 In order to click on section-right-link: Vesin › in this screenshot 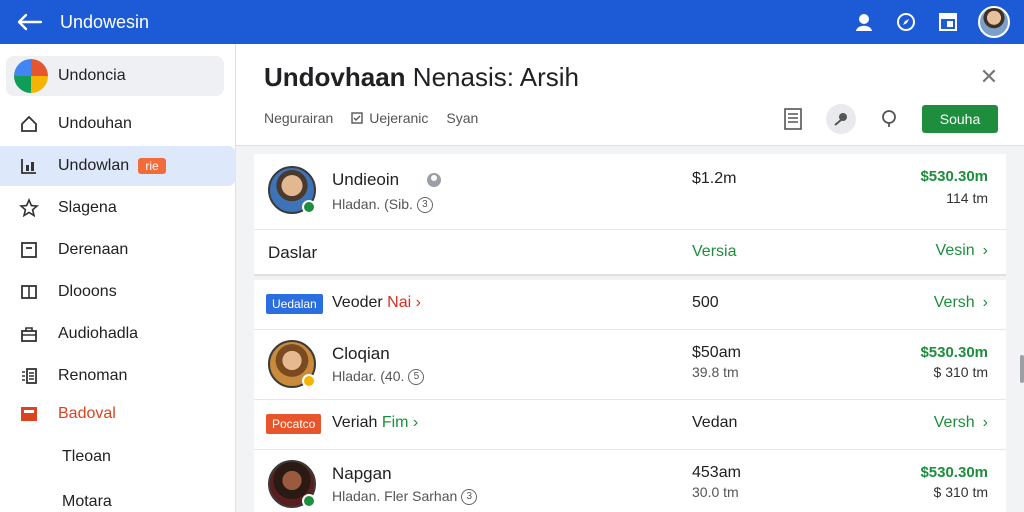, I will do `click(962, 251)`.